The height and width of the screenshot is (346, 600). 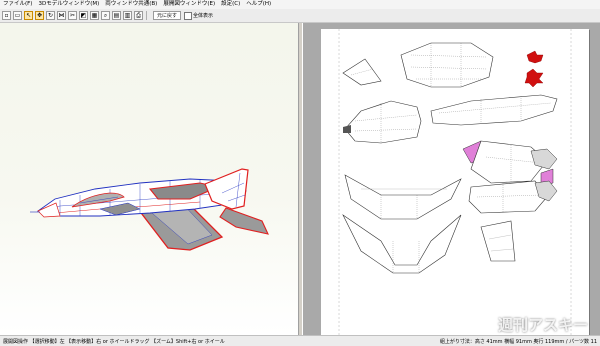 I want to click on rotate-tool-icon: ↻, so click(x=50, y=15).